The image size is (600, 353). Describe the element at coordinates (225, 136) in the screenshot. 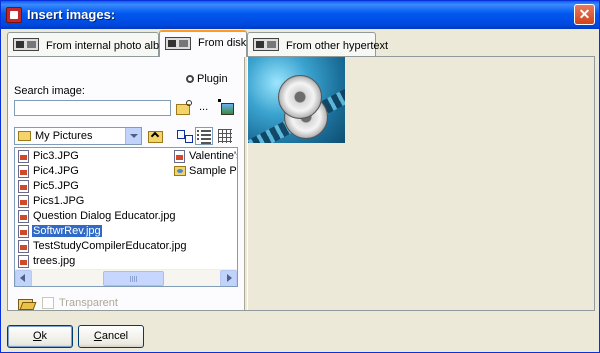

I see `thumbnails-view-icon` at that location.